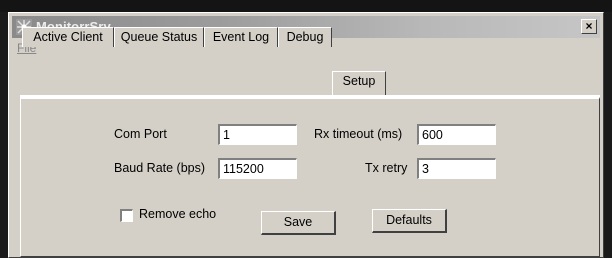  I want to click on tab-active-client: Active Client, so click(68, 37).